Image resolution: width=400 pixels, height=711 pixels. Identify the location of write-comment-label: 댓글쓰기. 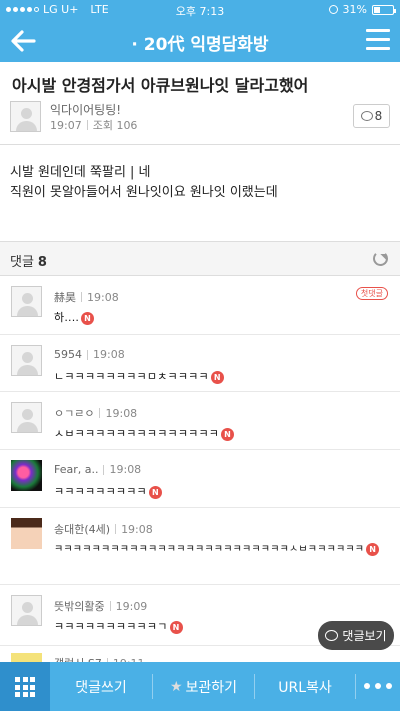
(101, 687).